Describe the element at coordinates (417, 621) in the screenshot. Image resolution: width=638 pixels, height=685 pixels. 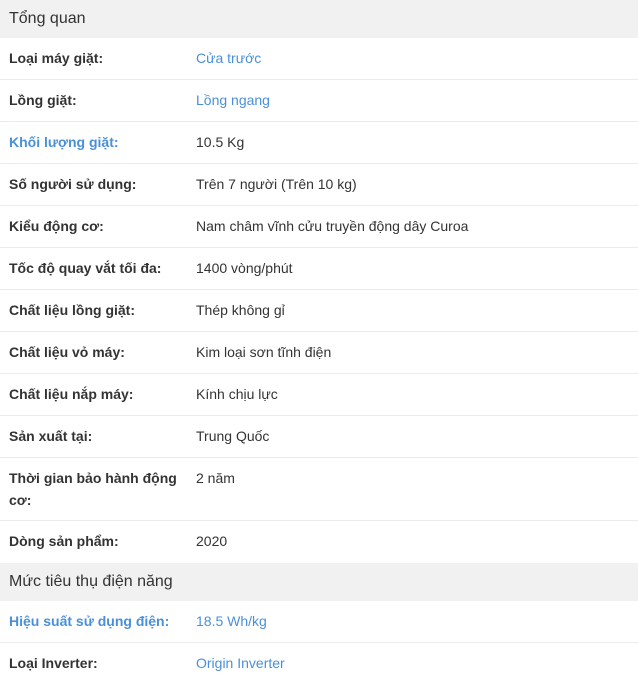
I see `spec-value-link: 18.5 Wh/kg` at that location.